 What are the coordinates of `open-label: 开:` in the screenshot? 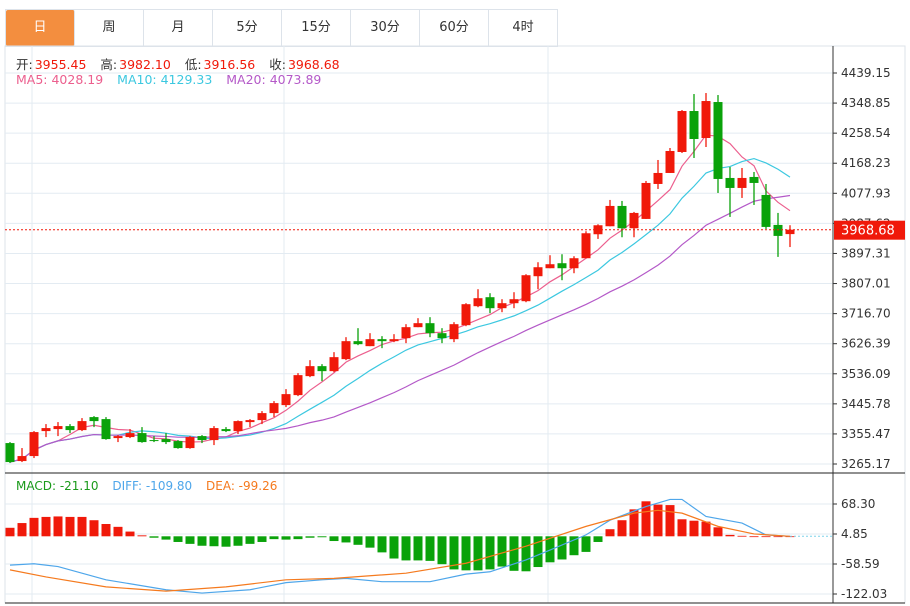 It's located at (24, 64).